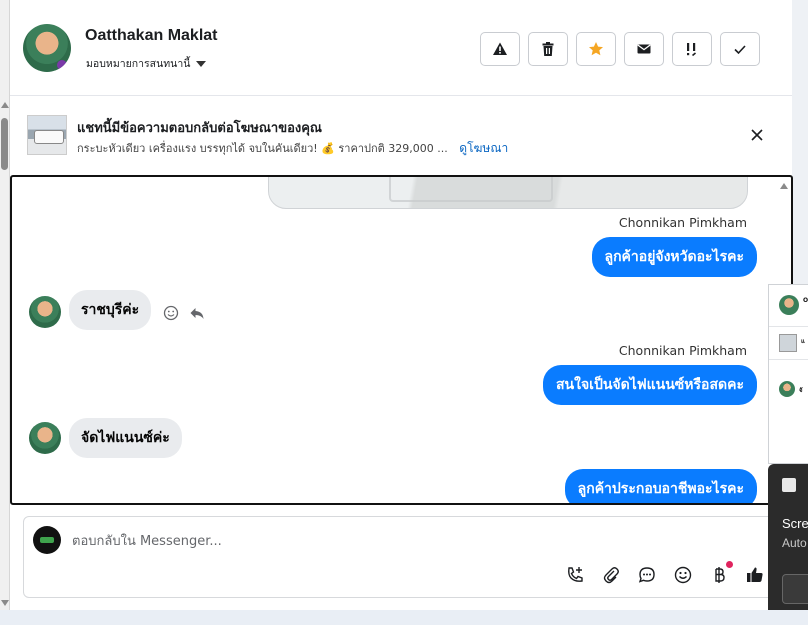 This screenshot has height=625, width=808. What do you see at coordinates (508, 193) in the screenshot?
I see `image-message` at bounding box center [508, 193].